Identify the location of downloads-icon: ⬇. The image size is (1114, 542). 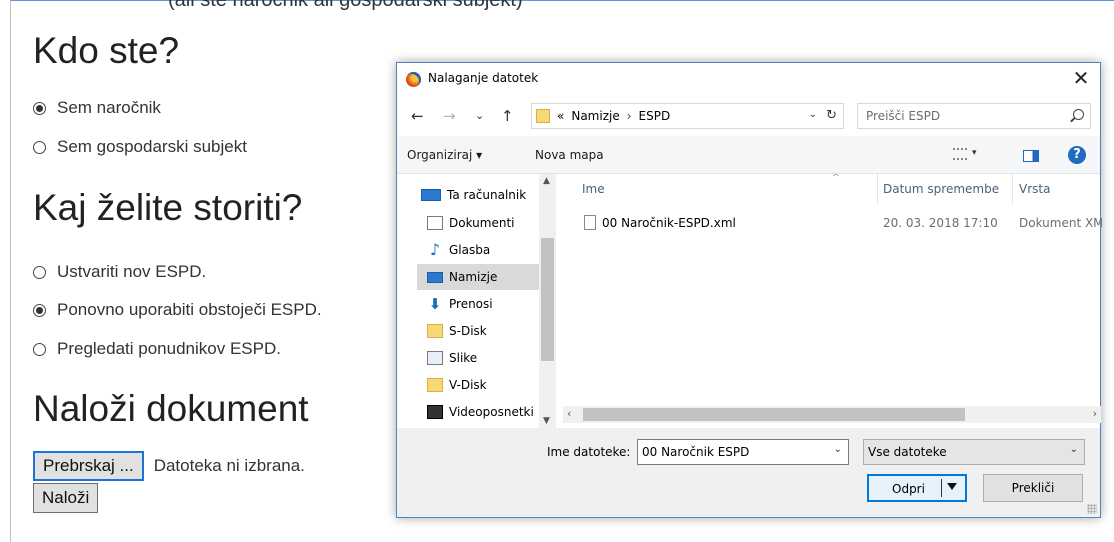
(435, 304).